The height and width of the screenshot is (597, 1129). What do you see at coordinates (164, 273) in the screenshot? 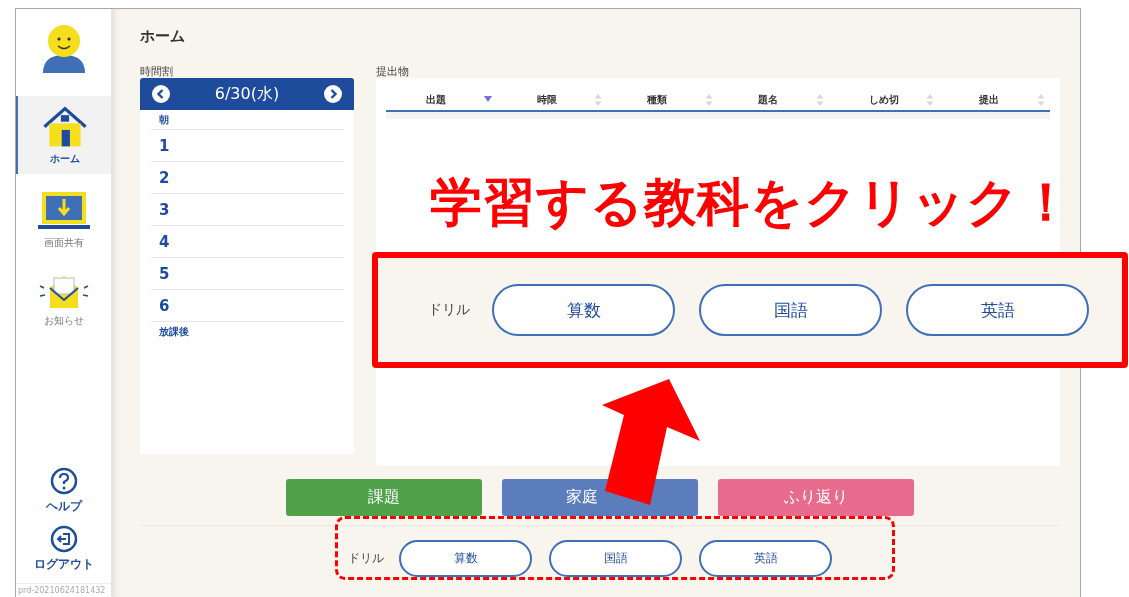
I see `period-label: 5` at bounding box center [164, 273].